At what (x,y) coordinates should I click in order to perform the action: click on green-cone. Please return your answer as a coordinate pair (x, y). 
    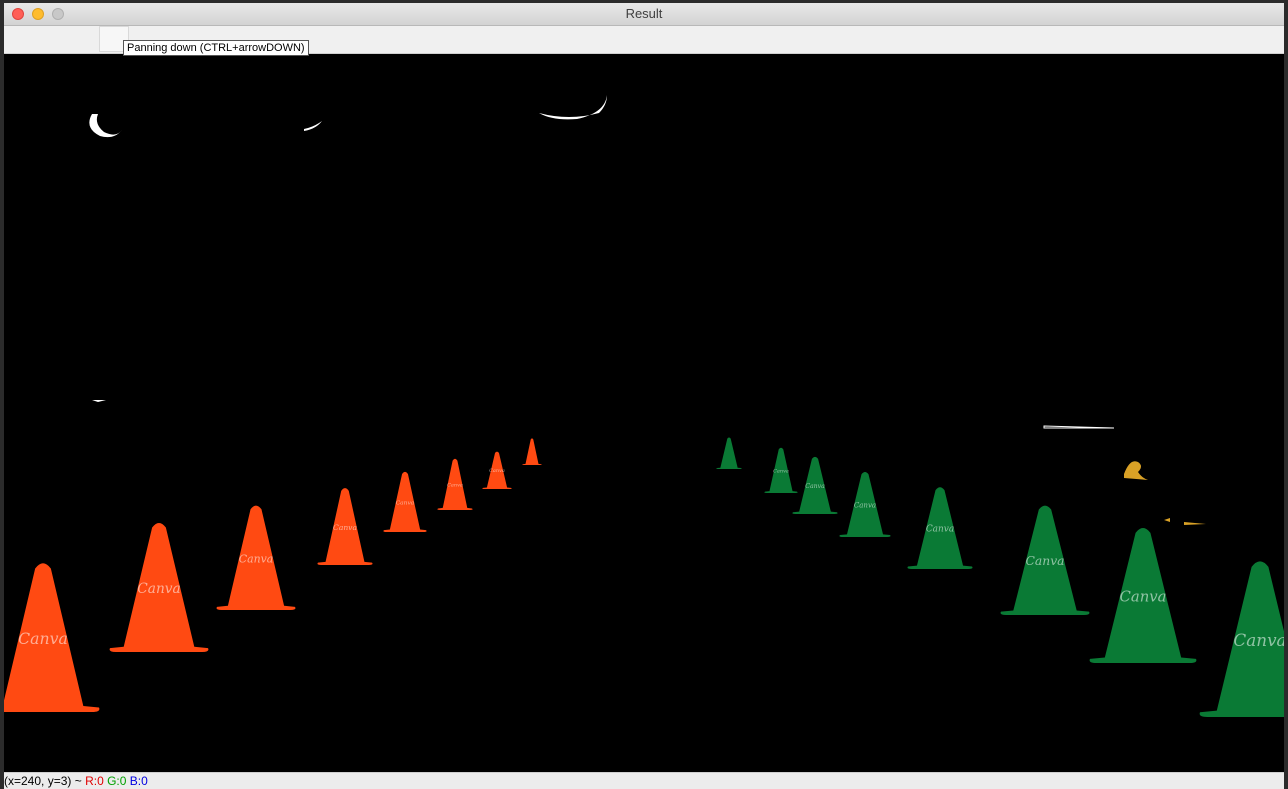
    Looking at the image, I should click on (729, 453).